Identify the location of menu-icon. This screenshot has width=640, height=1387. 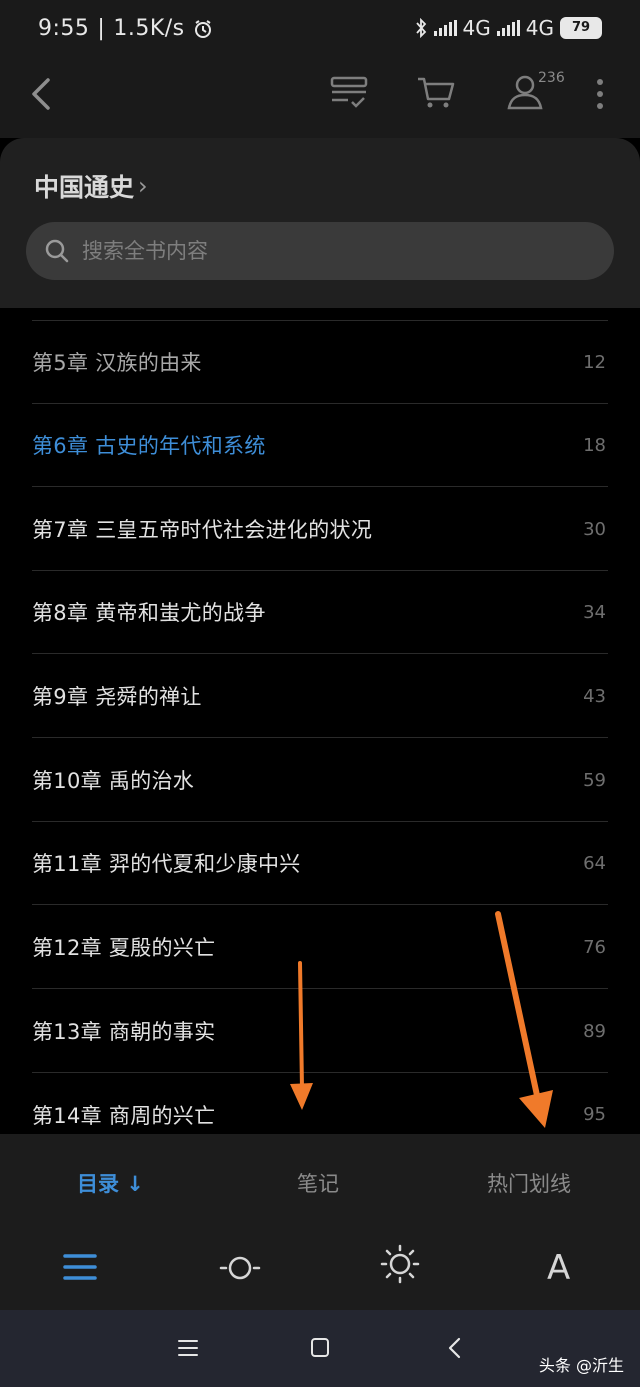
(80, 1267).